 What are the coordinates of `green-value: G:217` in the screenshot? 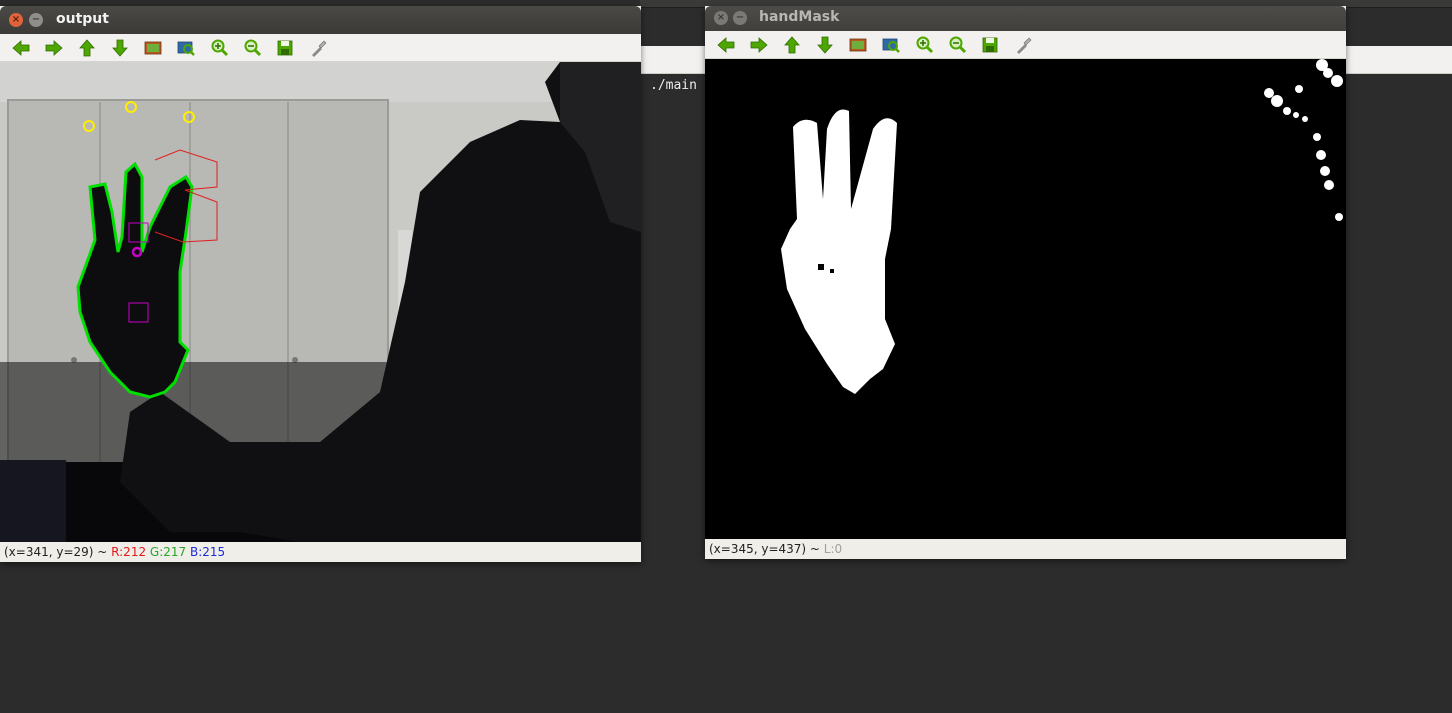 It's located at (168, 552).